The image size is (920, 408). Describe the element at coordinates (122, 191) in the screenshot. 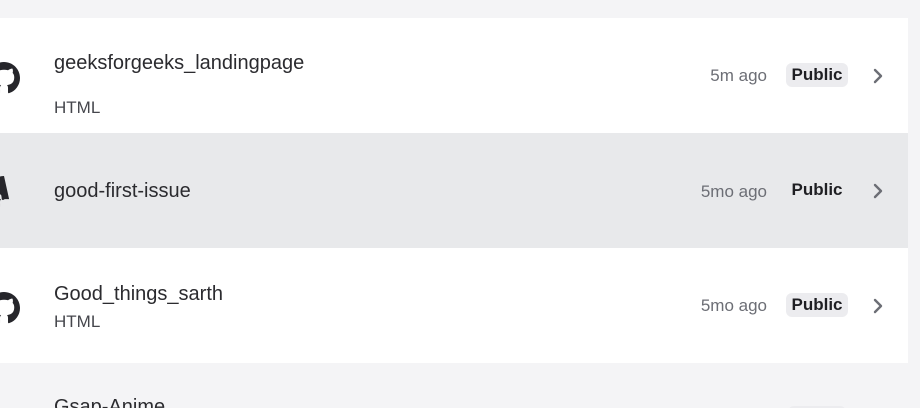

I see `repo-name: good-first-issue` at that location.